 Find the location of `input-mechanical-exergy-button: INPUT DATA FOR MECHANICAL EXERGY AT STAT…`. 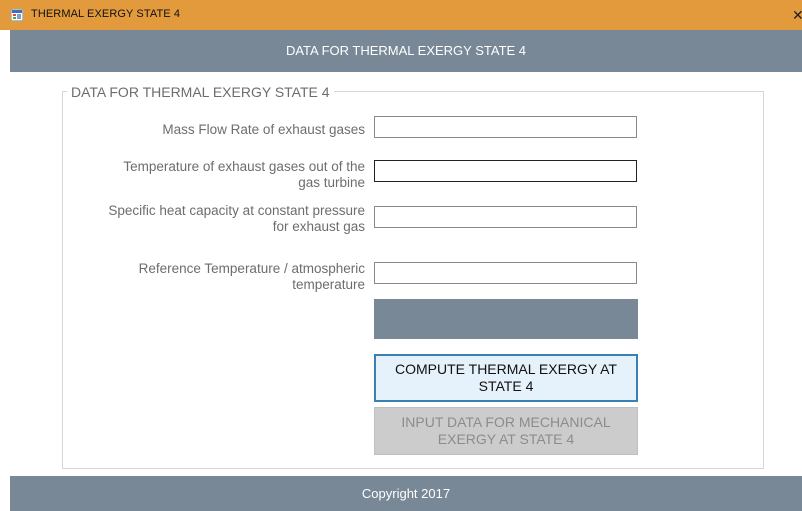

input-mechanical-exergy-button: INPUT DATA FOR MECHANICAL EXERGY AT STAT… is located at coordinates (506, 431).